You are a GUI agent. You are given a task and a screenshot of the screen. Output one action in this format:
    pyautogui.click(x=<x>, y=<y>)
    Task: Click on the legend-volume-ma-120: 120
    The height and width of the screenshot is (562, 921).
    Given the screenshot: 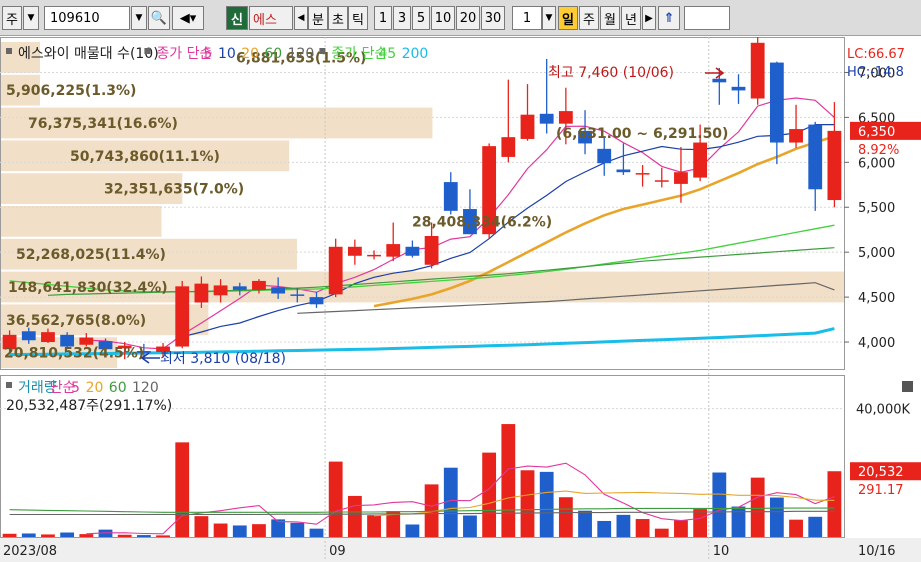 What is the action you would take?
    pyautogui.click(x=145, y=388)
    